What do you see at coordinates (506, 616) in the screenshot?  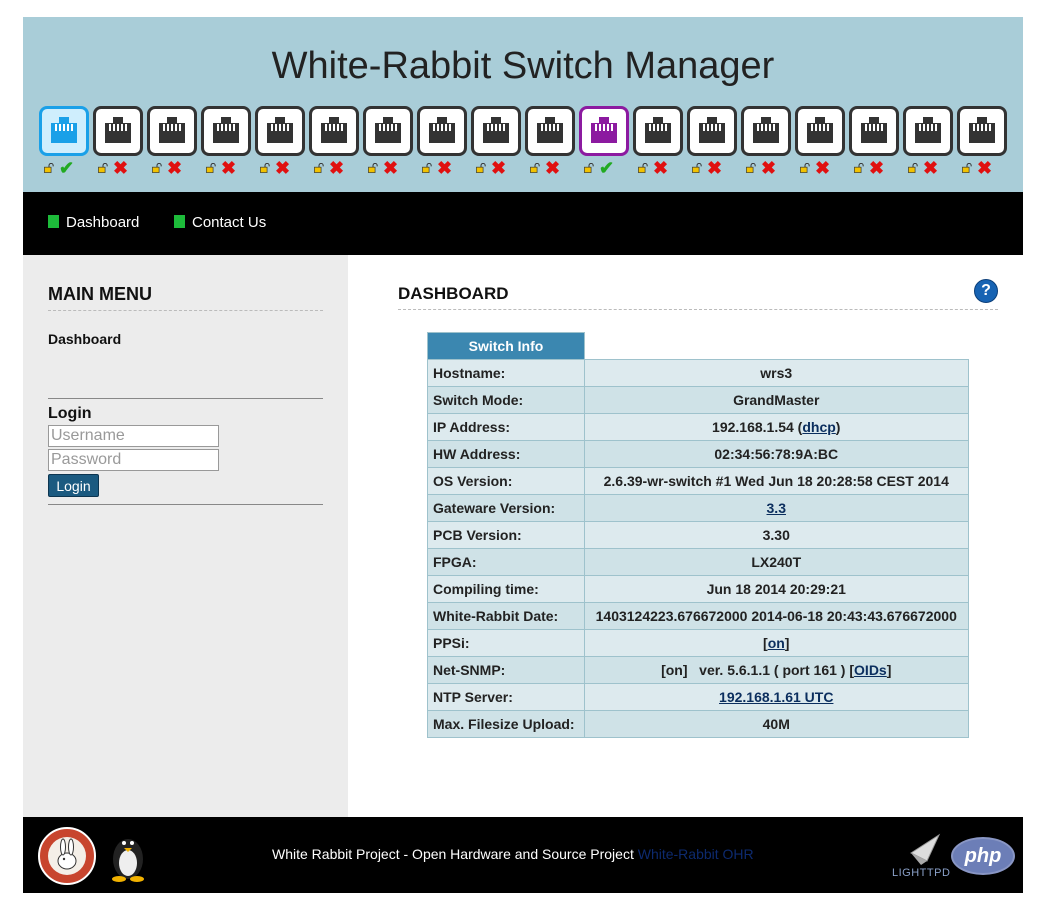 I see `row-label: White-Rabbit Date:` at bounding box center [506, 616].